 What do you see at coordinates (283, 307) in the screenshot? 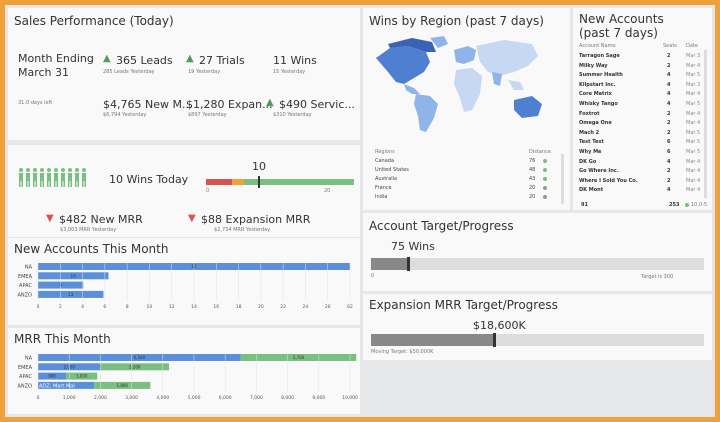
I see `x-tick-label: 22` at bounding box center [283, 307].